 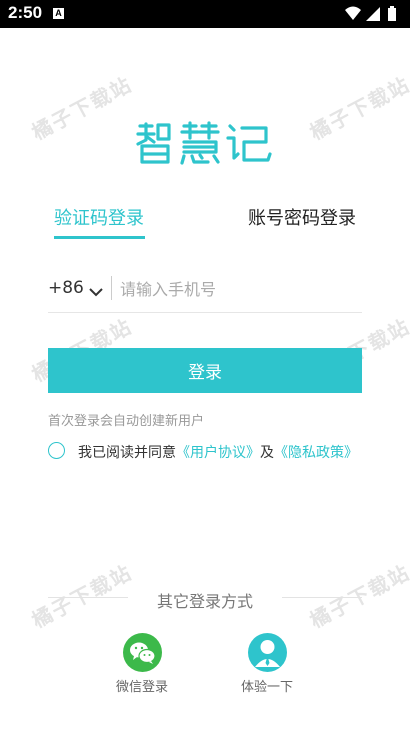 I want to click on wifi-icon, so click(x=353, y=13).